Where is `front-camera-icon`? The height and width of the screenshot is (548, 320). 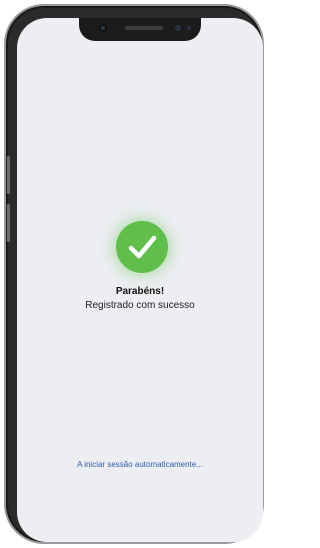
front-camera-icon is located at coordinates (103, 28).